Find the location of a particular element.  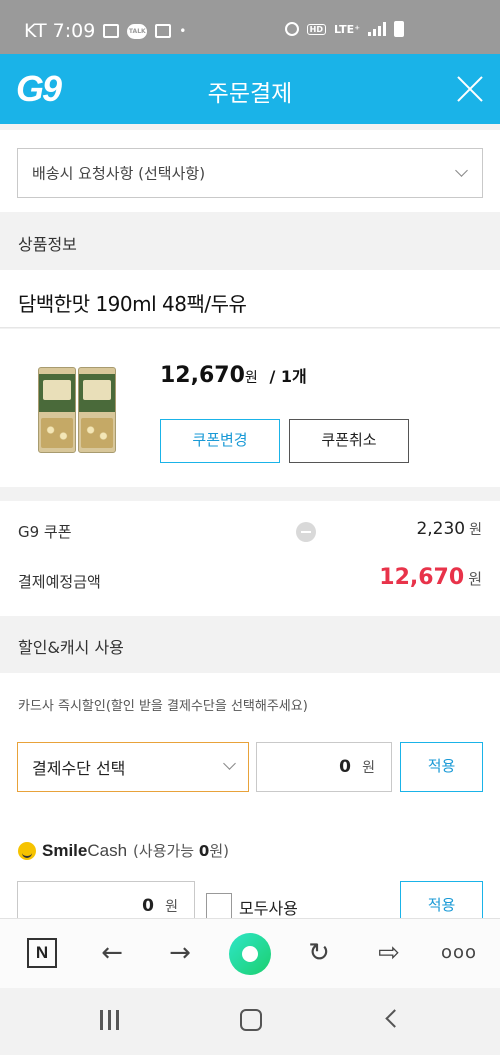

back-arrow-icon: ← is located at coordinates (112, 953).